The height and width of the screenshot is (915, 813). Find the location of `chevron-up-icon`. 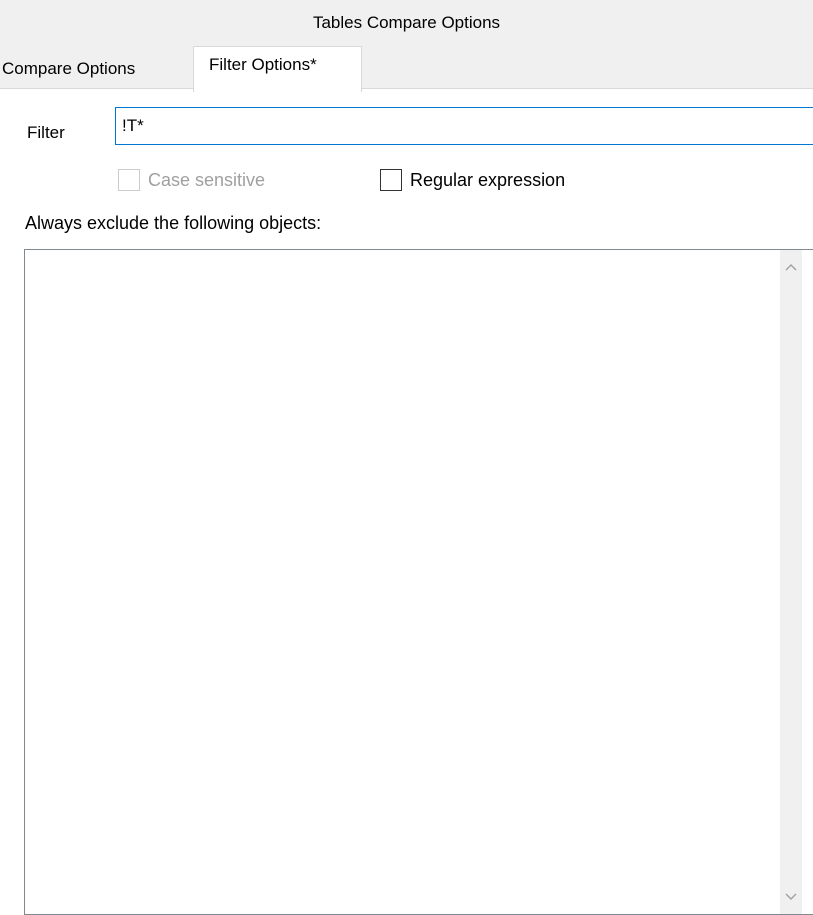

chevron-up-icon is located at coordinates (791, 267).